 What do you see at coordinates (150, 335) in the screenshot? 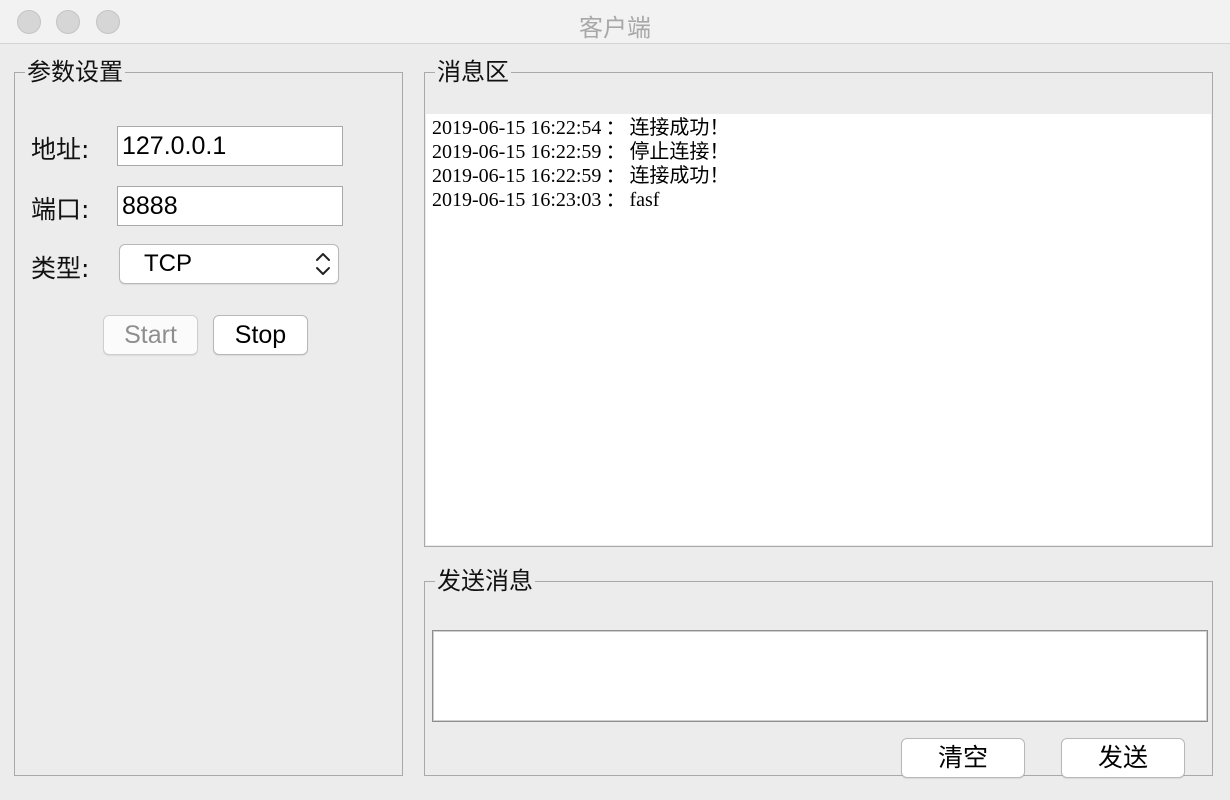
I see `start-button: Start` at bounding box center [150, 335].